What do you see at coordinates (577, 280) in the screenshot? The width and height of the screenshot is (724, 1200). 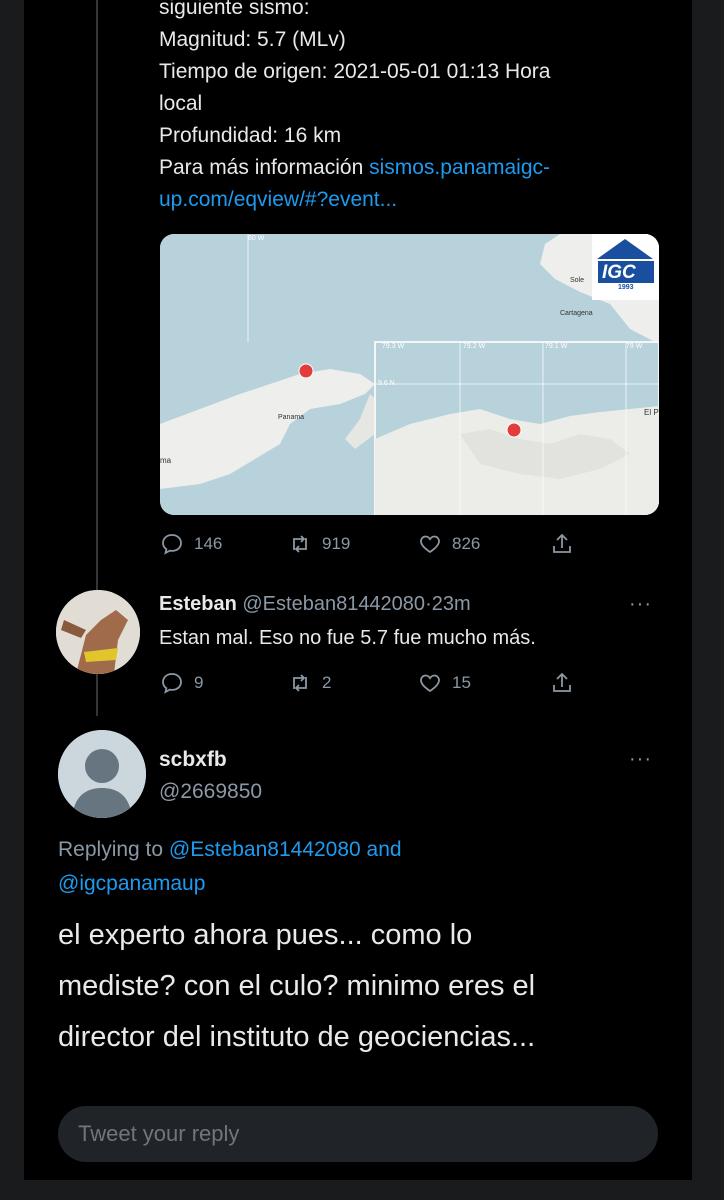 I see `map-label: Sole` at bounding box center [577, 280].